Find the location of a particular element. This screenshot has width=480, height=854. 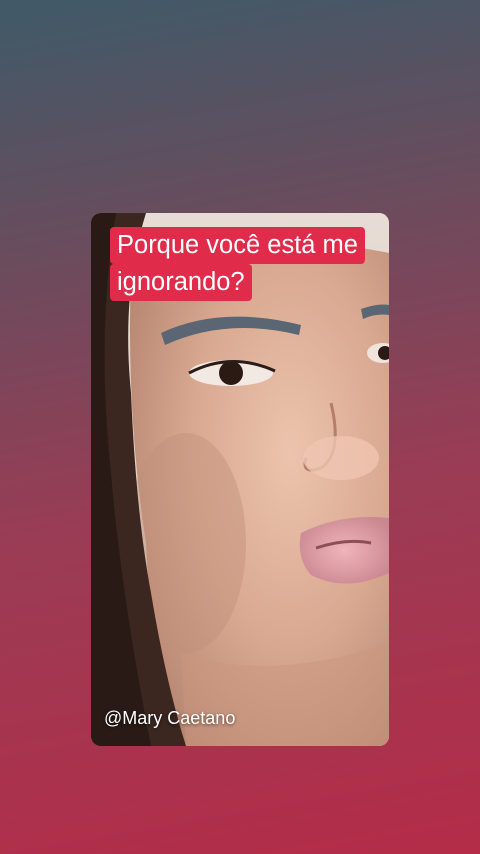

caption-line-2: ignorando? is located at coordinates (181, 282).